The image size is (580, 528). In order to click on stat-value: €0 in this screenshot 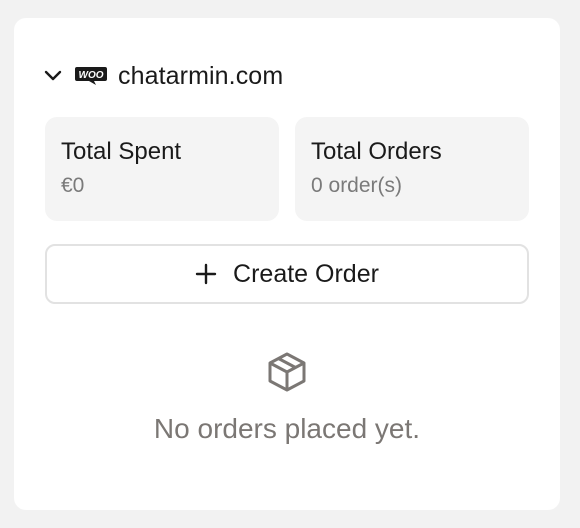, I will do `click(73, 185)`.